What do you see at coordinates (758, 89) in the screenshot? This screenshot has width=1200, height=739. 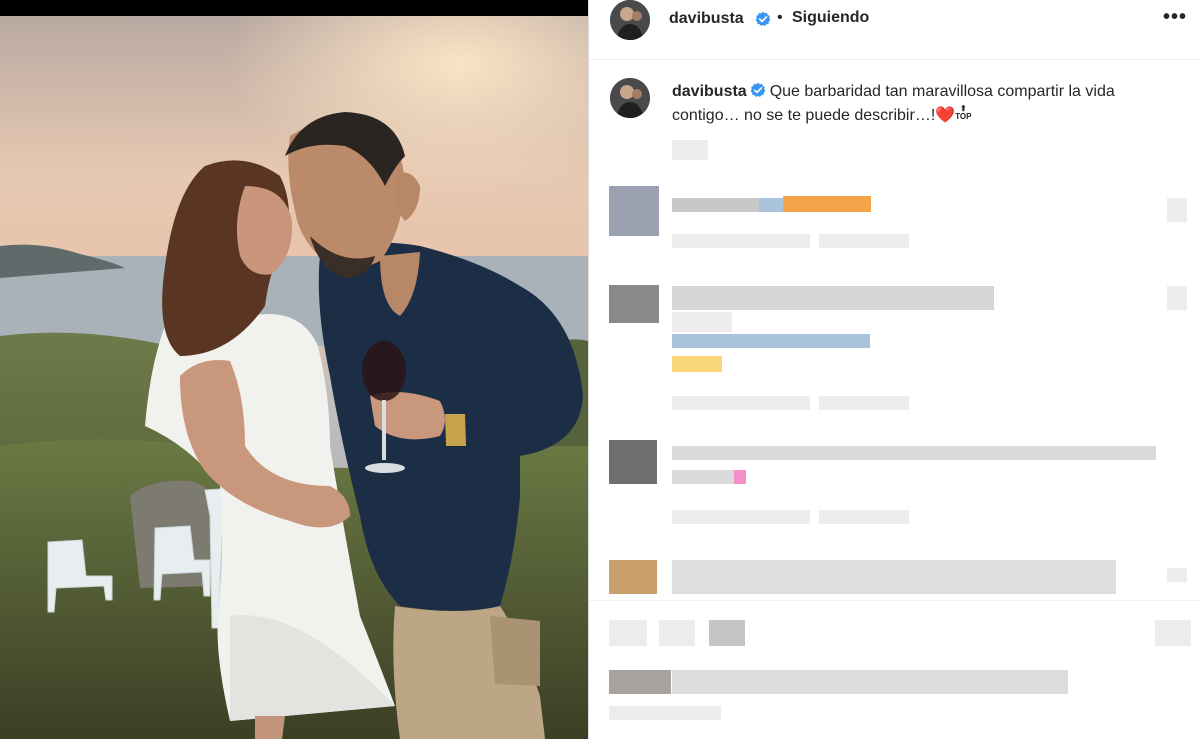 I see `caption-verified-badge-icon` at bounding box center [758, 89].